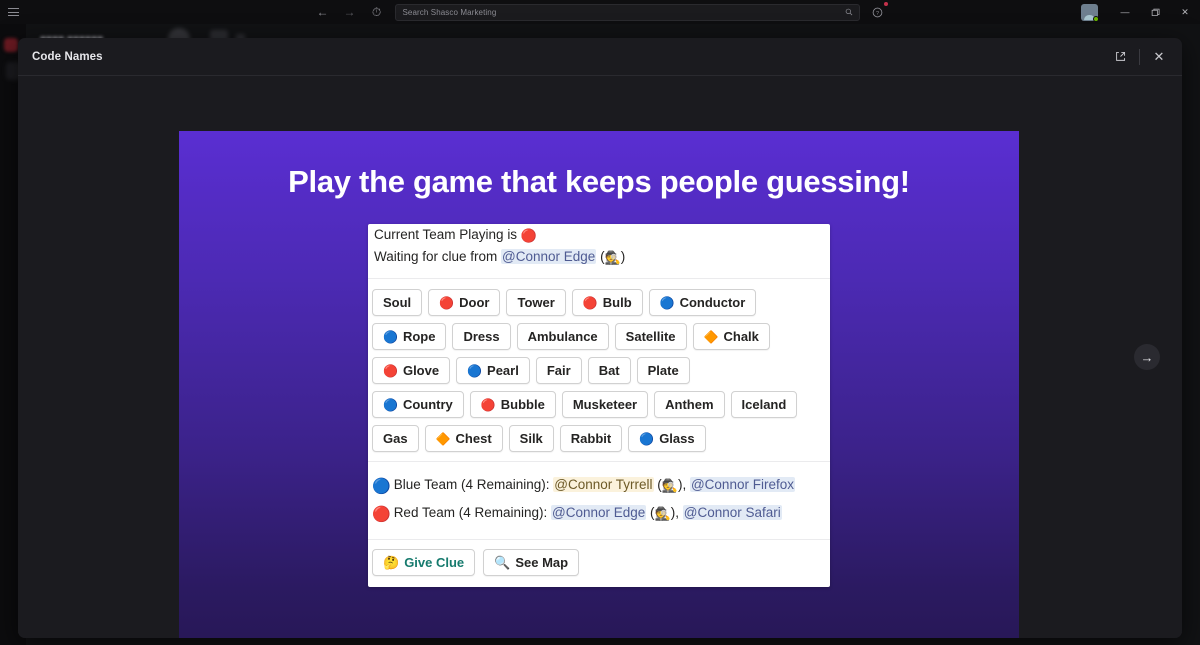  I want to click on see-map-button: 🔍 See Map, so click(531, 562).